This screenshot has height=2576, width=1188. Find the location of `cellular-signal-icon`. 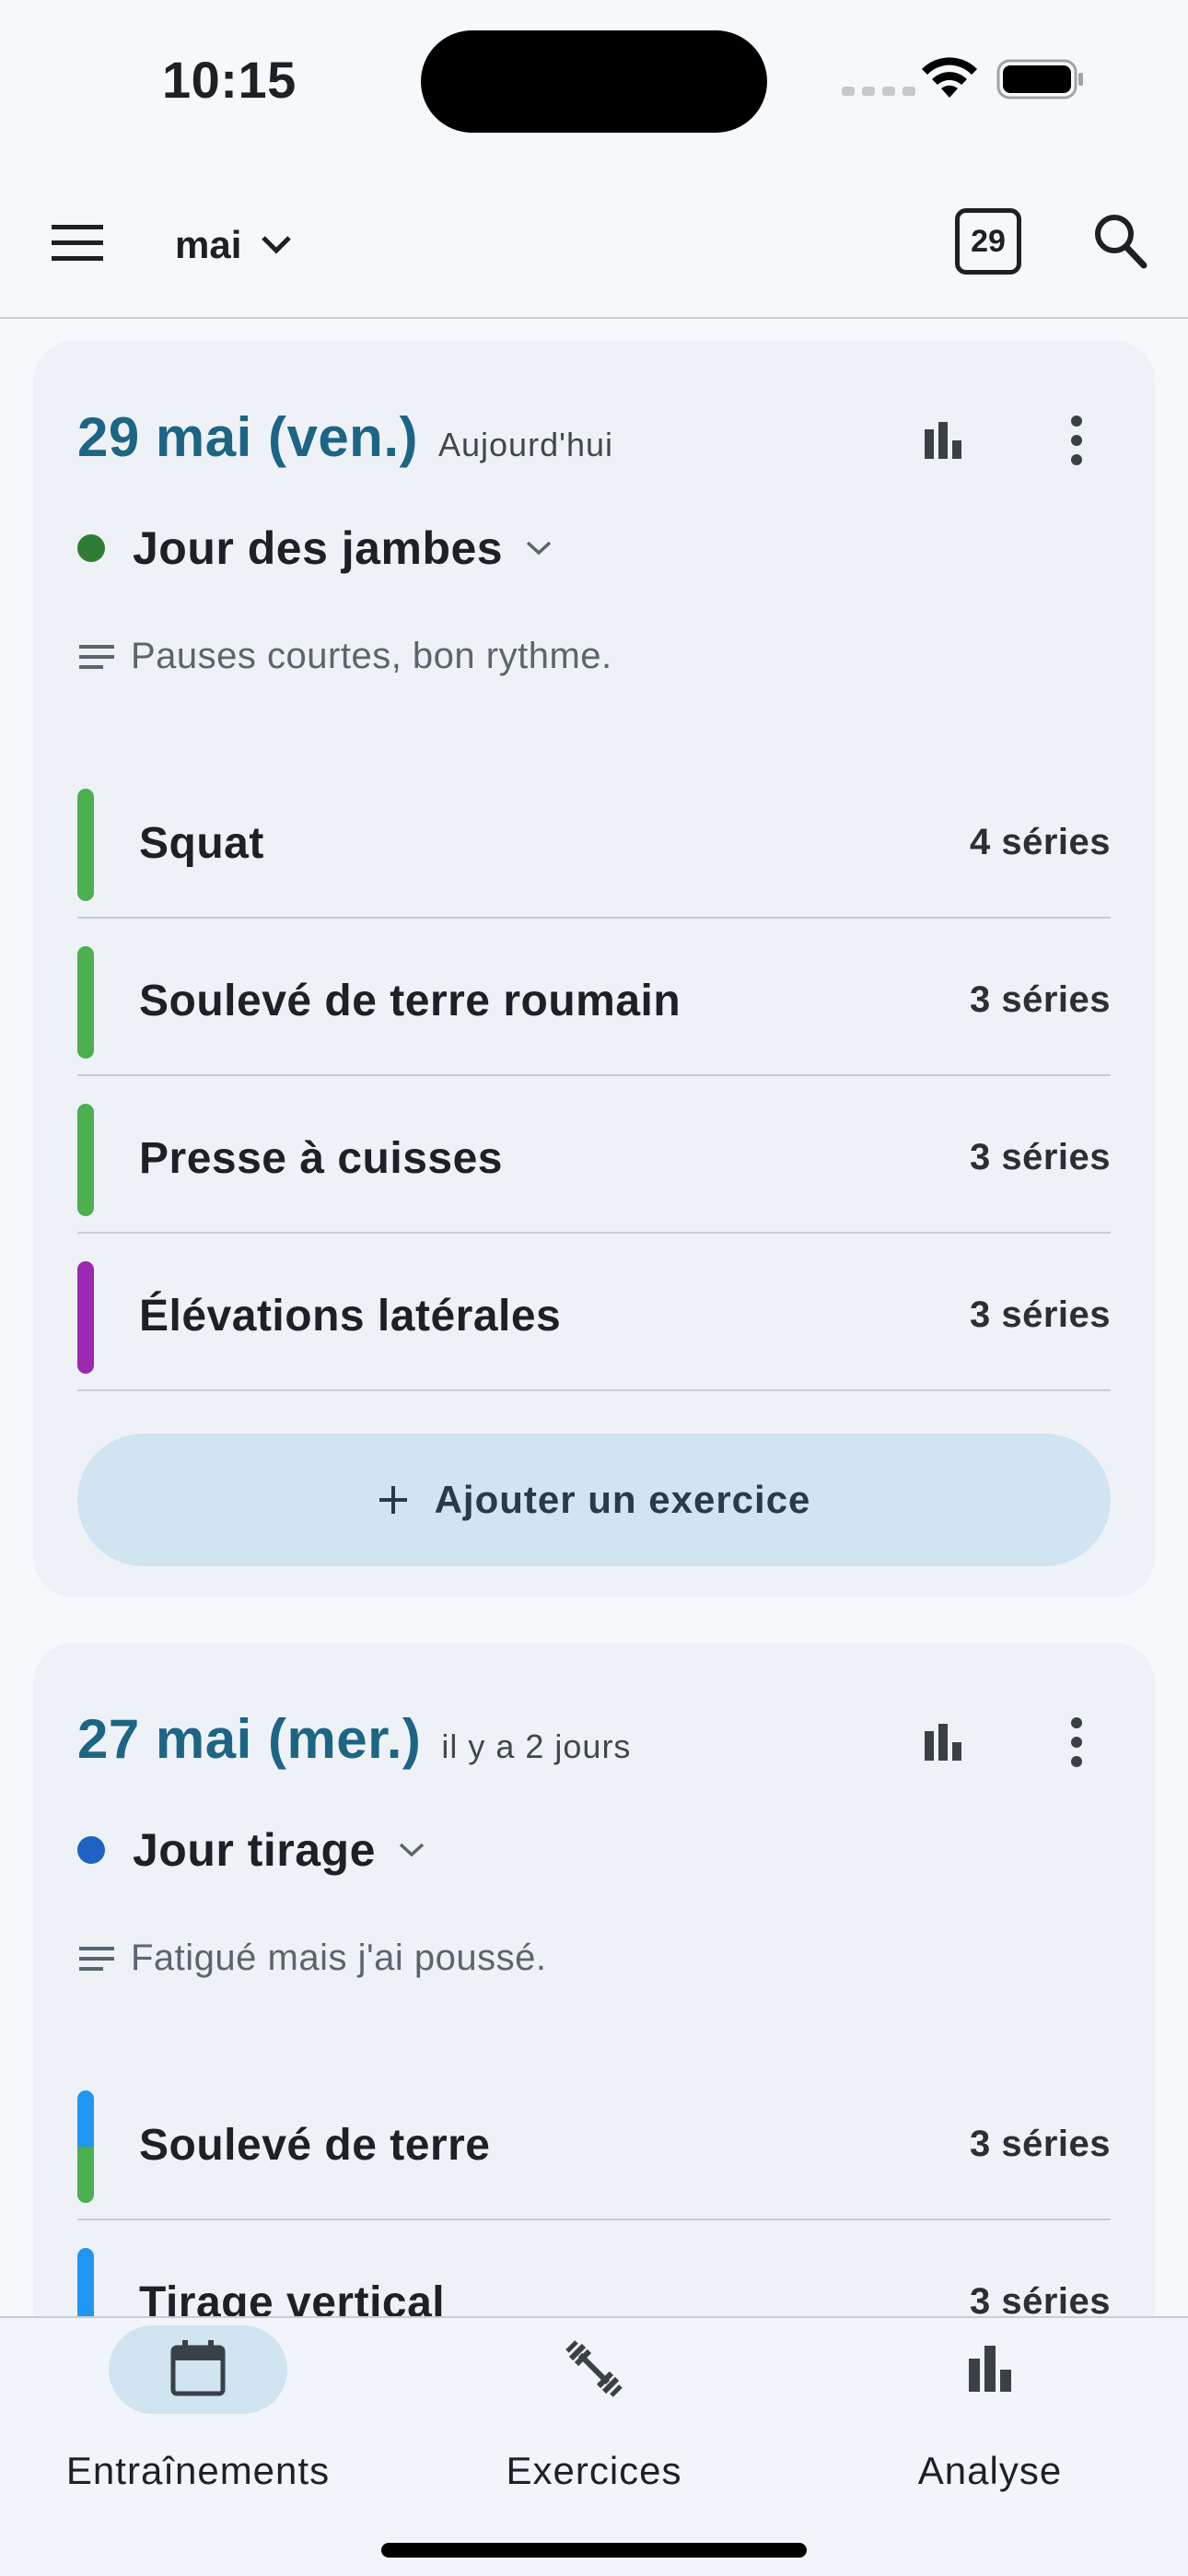

cellular-signal-icon is located at coordinates (878, 91).